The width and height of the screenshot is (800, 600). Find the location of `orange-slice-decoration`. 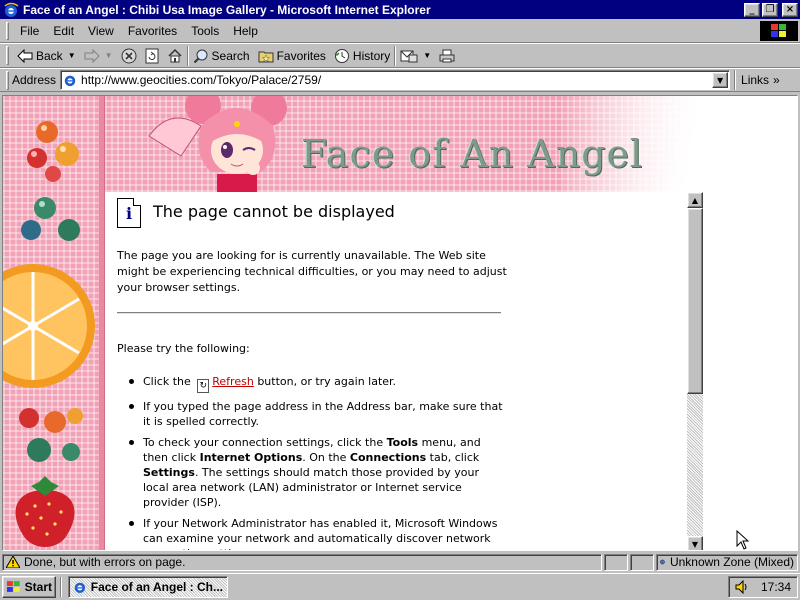

orange-slice-decoration is located at coordinates (49, 326).